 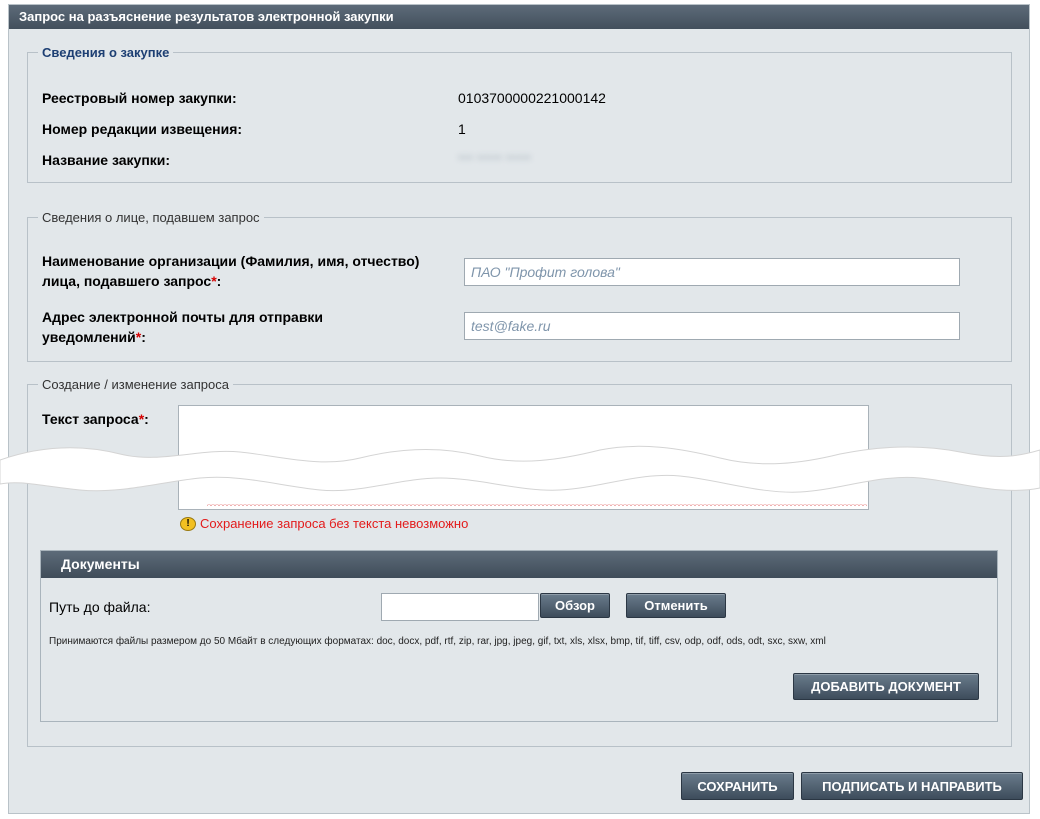 What do you see at coordinates (575, 605) in the screenshot?
I see `browse-button: Обзор` at bounding box center [575, 605].